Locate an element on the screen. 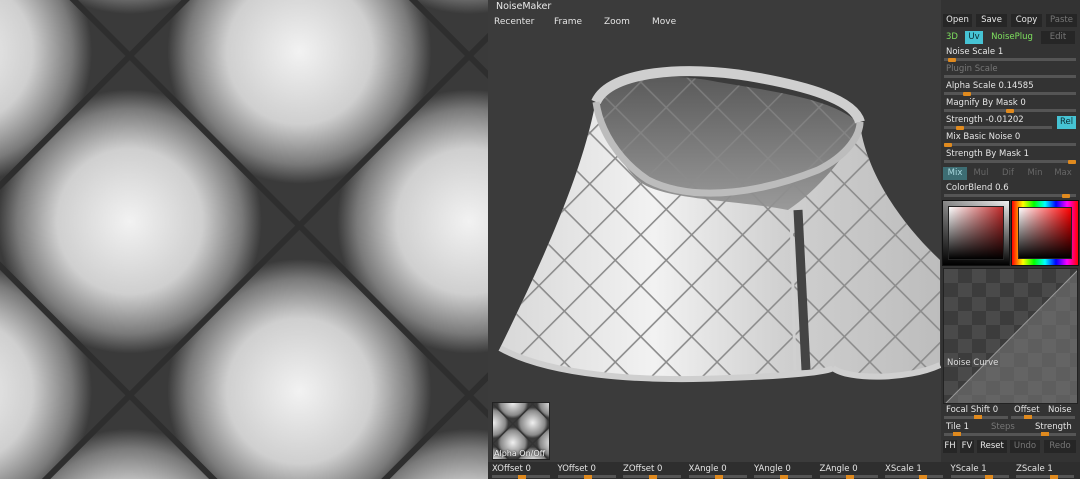  noise-curve-graph is located at coordinates (1010, 336).